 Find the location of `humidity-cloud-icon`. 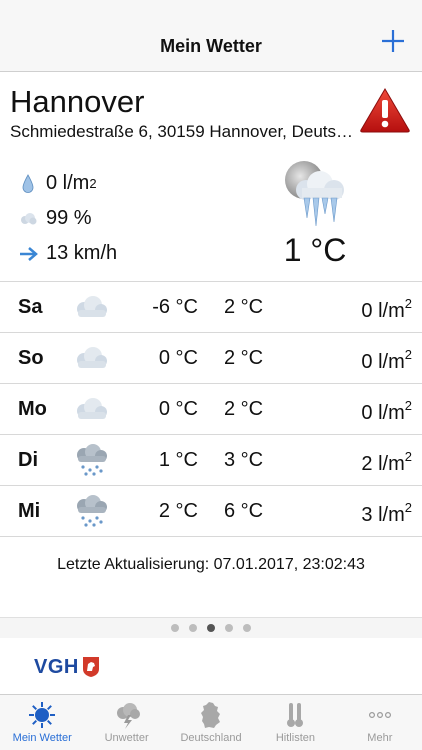

humidity-cloud-icon is located at coordinates (28, 219).